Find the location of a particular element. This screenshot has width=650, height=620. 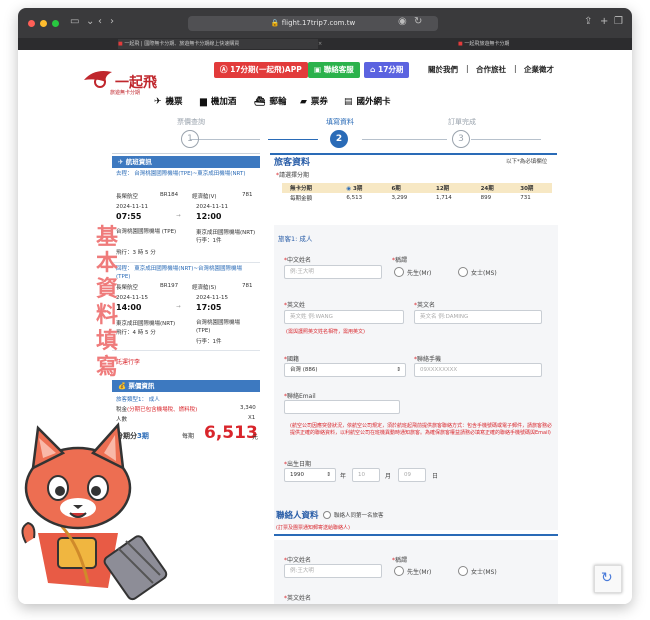

step-3-circle: 3 is located at coordinates (461, 139).